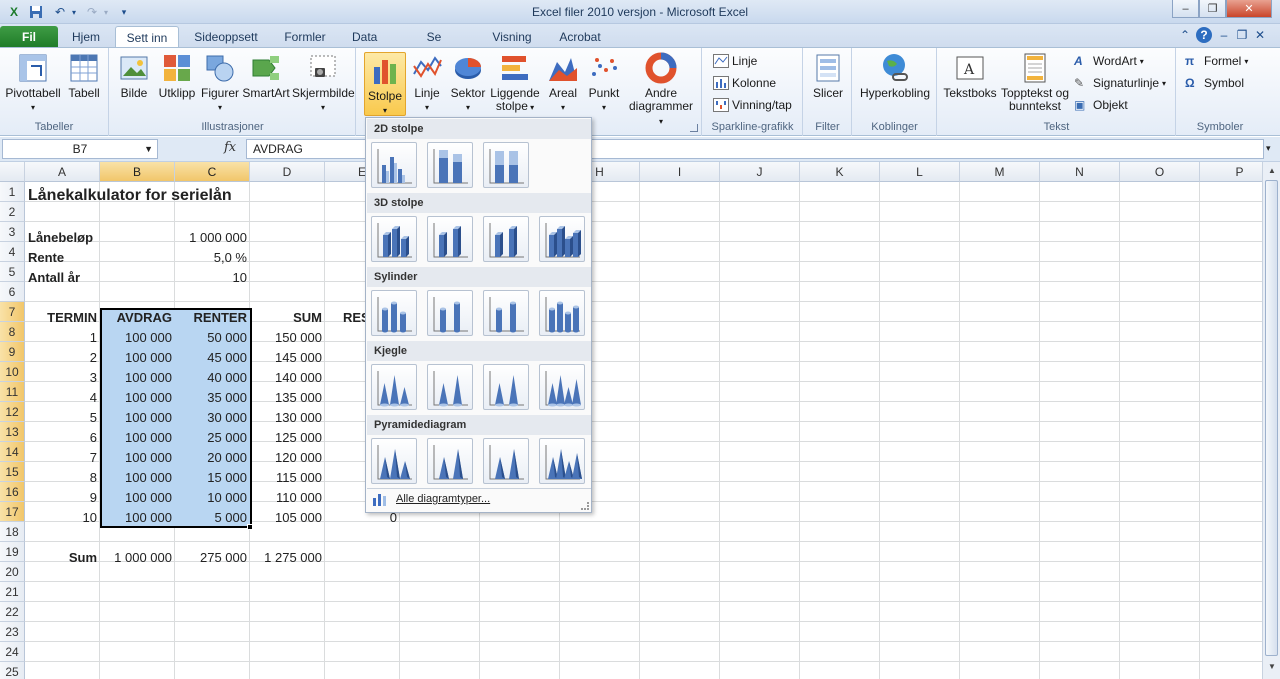 The image size is (1280, 679). What do you see at coordinates (12, 372) in the screenshot?
I see `row-header: 10` at bounding box center [12, 372].